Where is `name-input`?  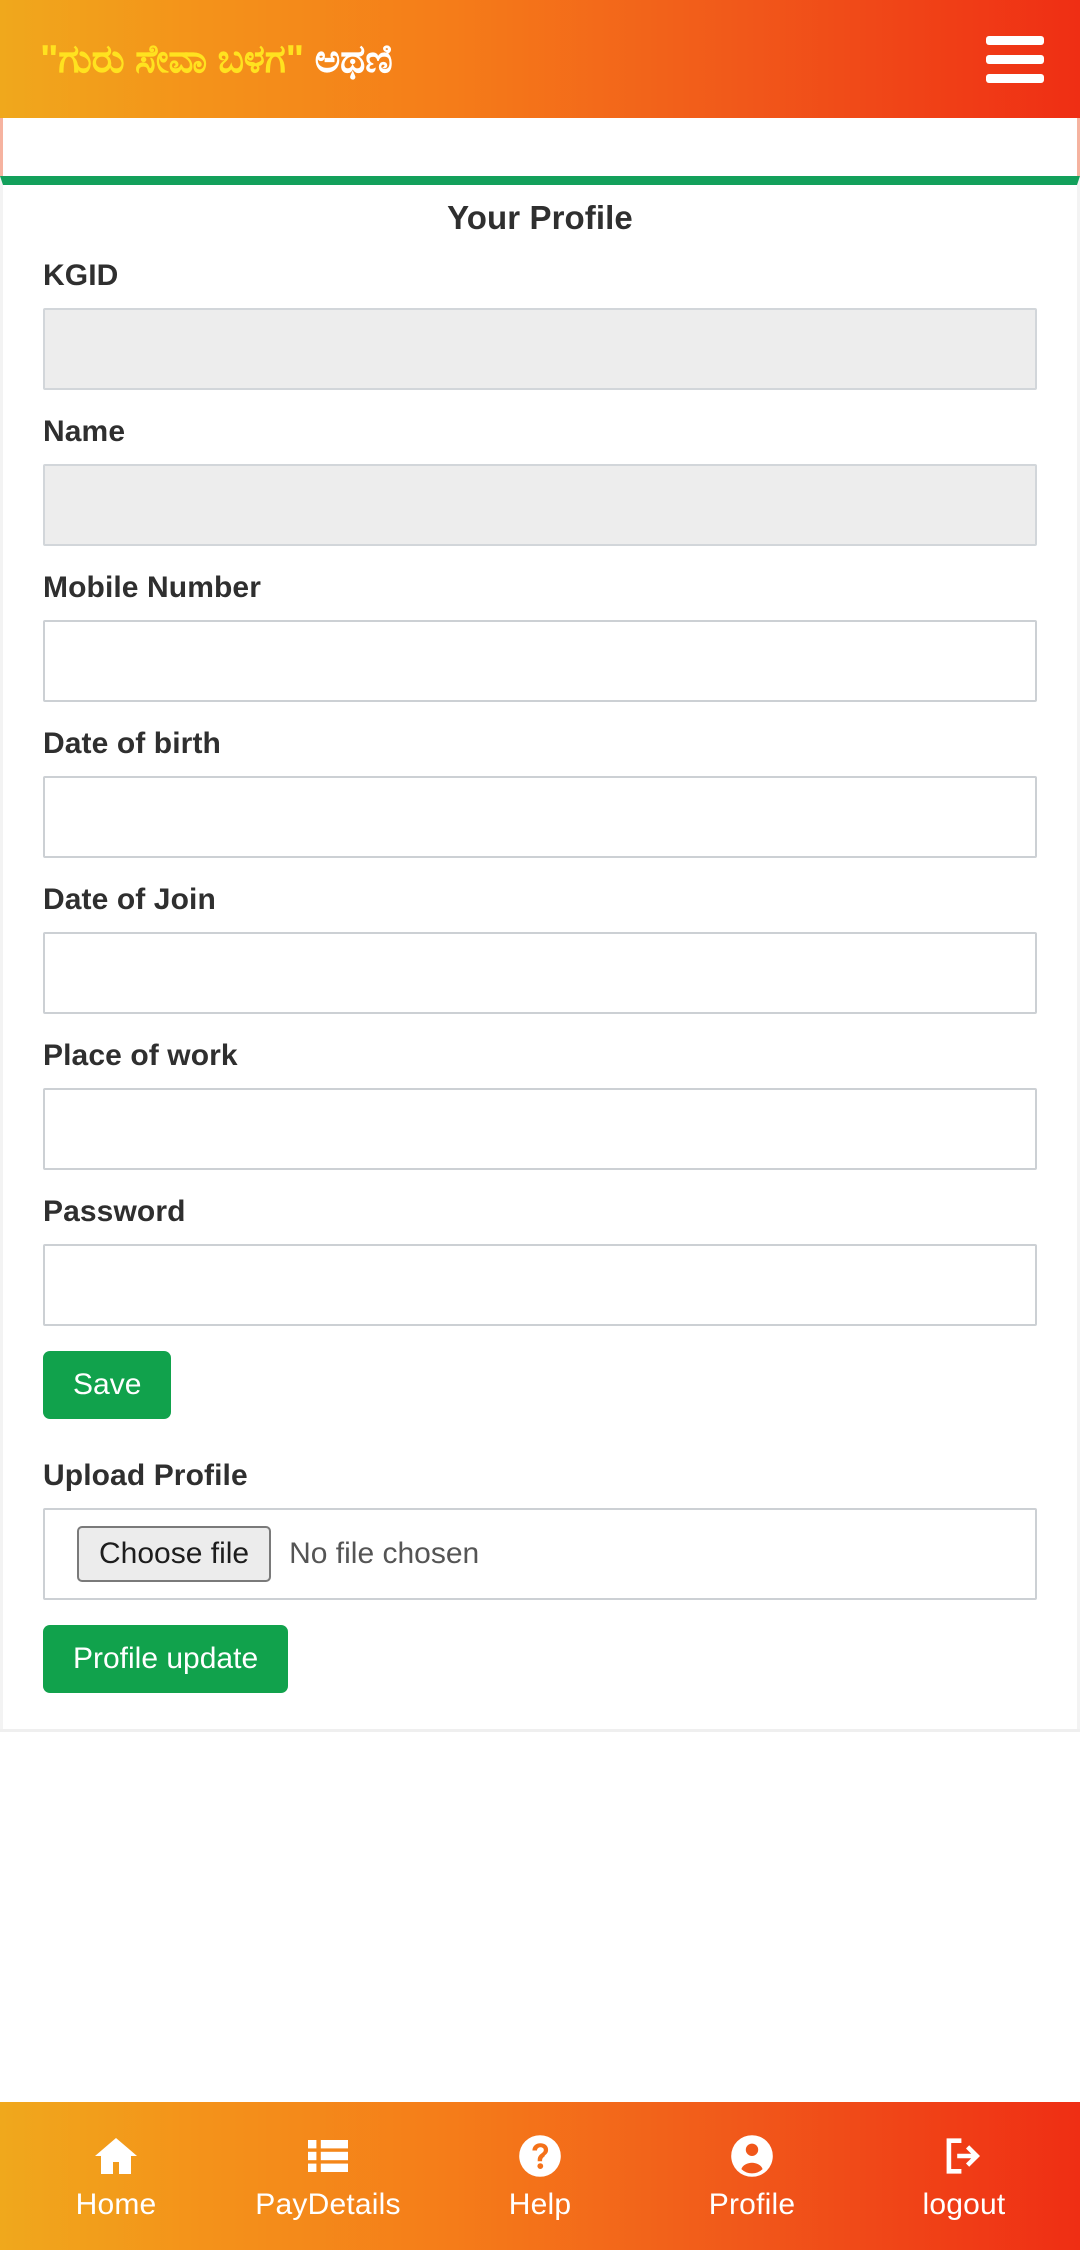
name-input is located at coordinates (540, 505).